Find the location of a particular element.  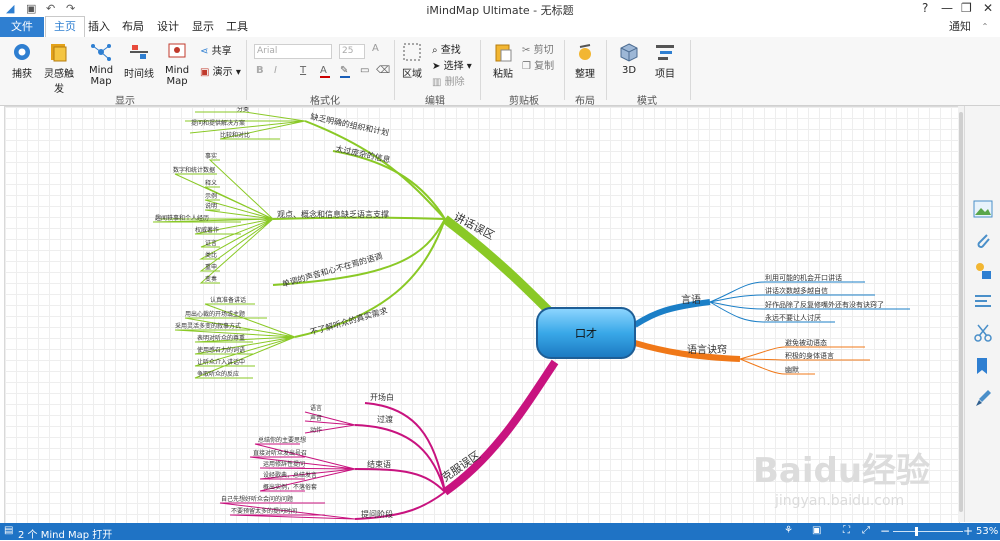

leaf-label: 分类 is located at coordinates (243, 110).